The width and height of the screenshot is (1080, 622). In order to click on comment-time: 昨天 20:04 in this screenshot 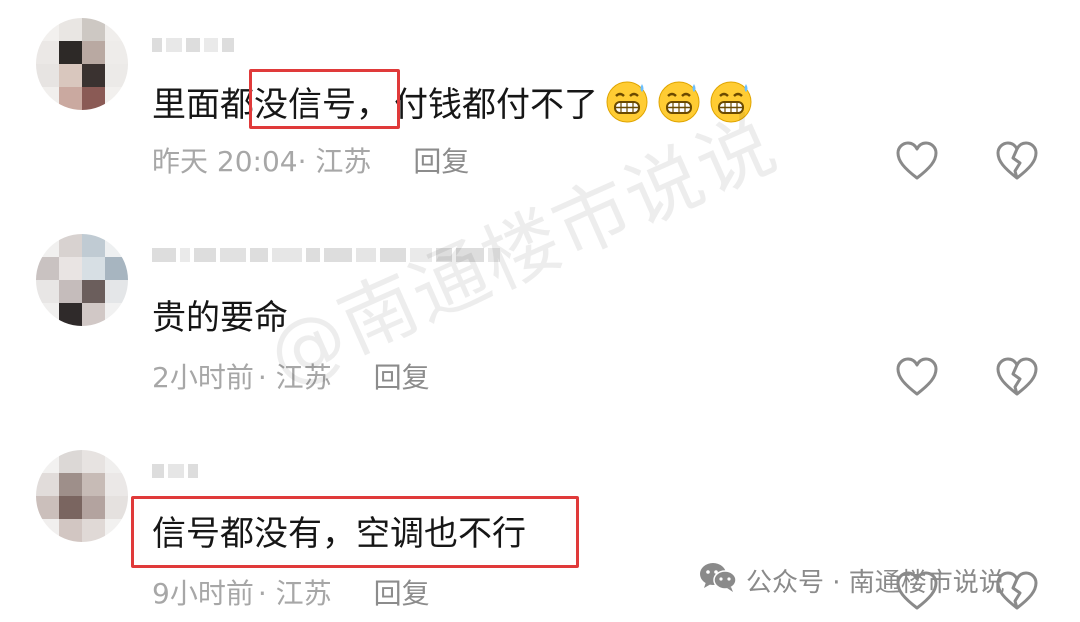, I will do `click(225, 161)`.